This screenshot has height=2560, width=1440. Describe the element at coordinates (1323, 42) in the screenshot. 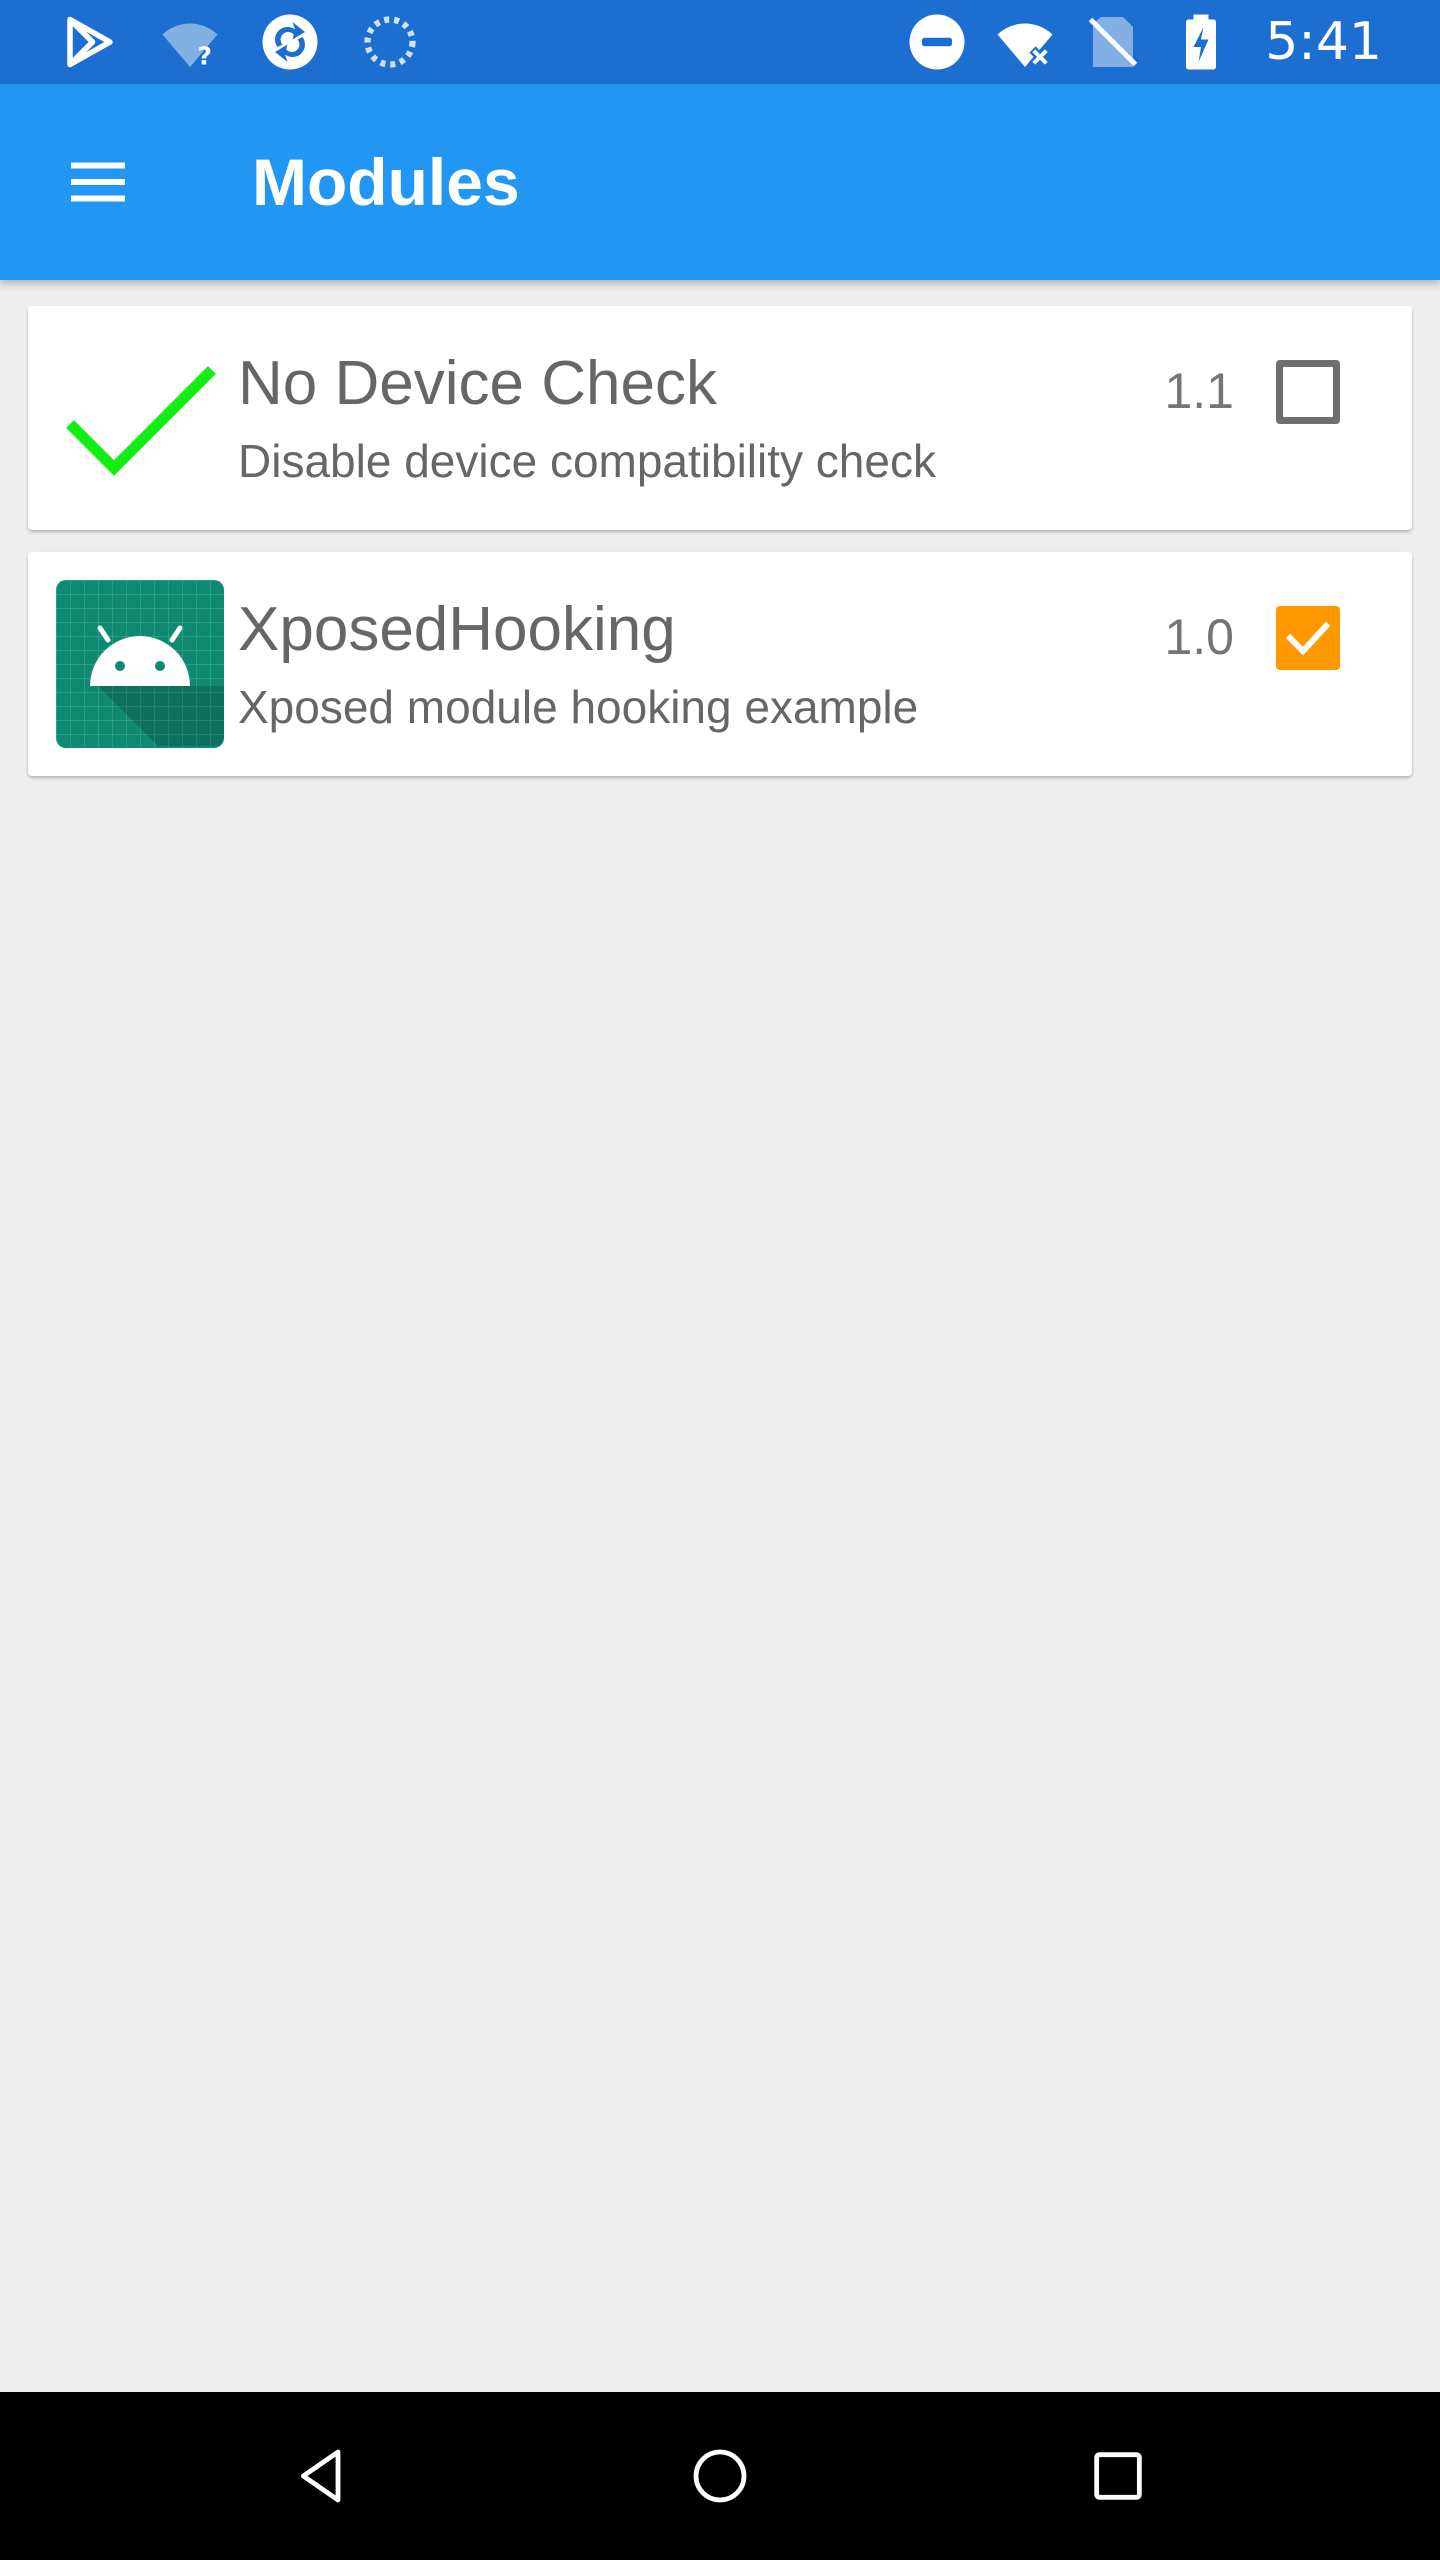

I see `clock: 5:41` at that location.